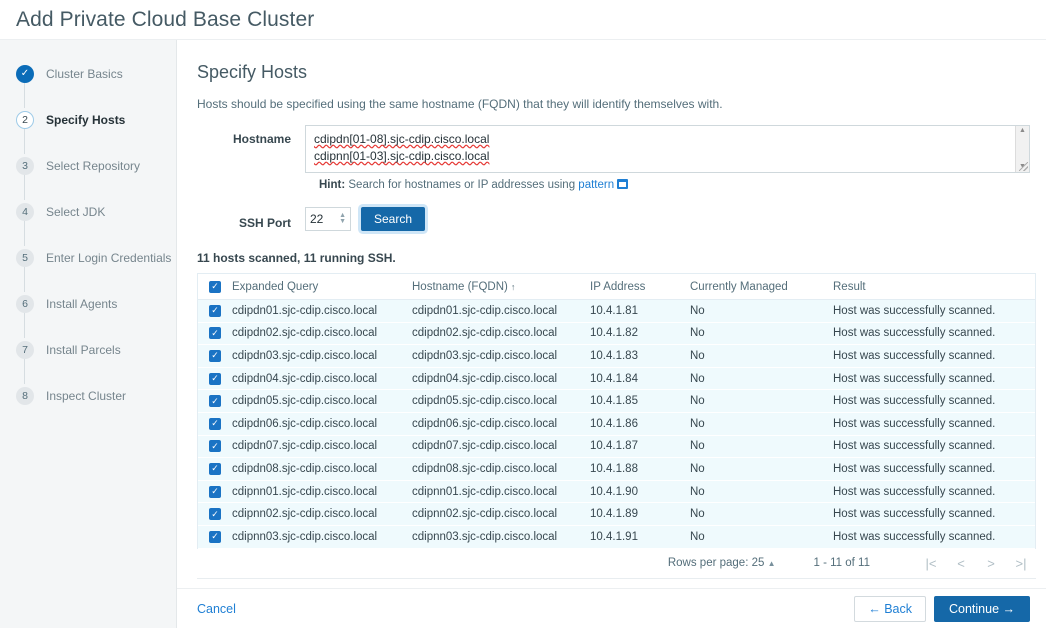 This screenshot has width=1046, height=628. I want to click on next-page-button: >, so click(991, 563).